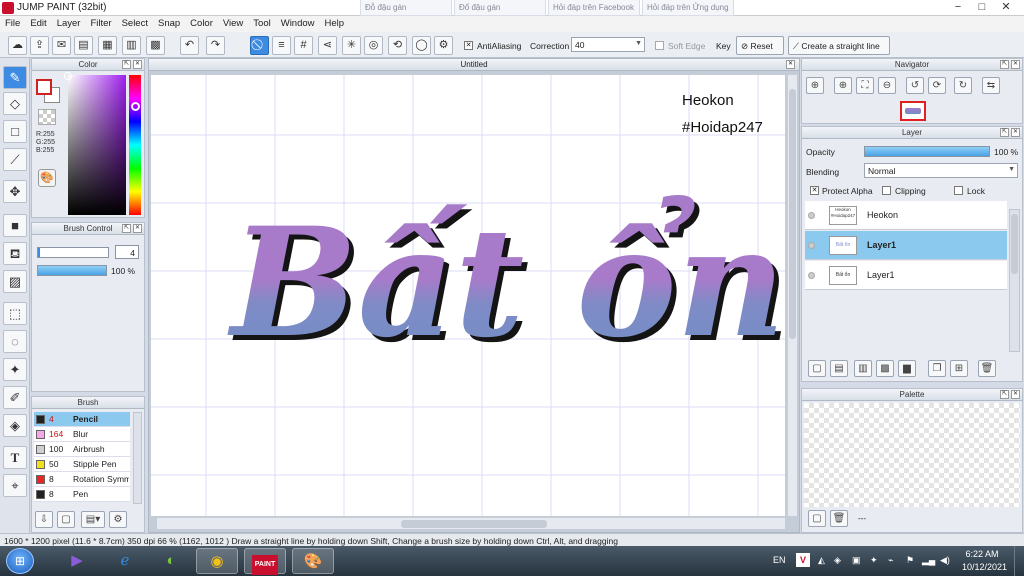  What do you see at coordinates (937, 368) in the screenshot?
I see `duplicate-layer-icon: ❐` at bounding box center [937, 368].